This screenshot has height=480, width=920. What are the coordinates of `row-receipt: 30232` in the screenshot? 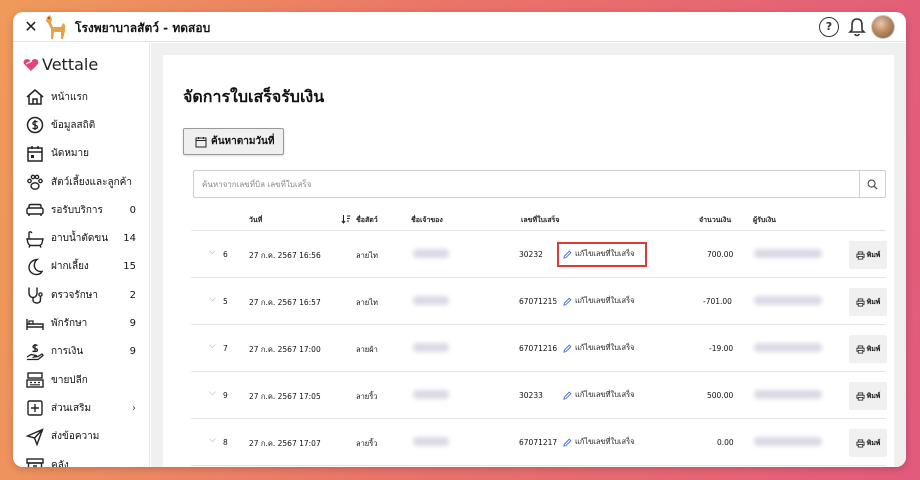 It's located at (531, 254).